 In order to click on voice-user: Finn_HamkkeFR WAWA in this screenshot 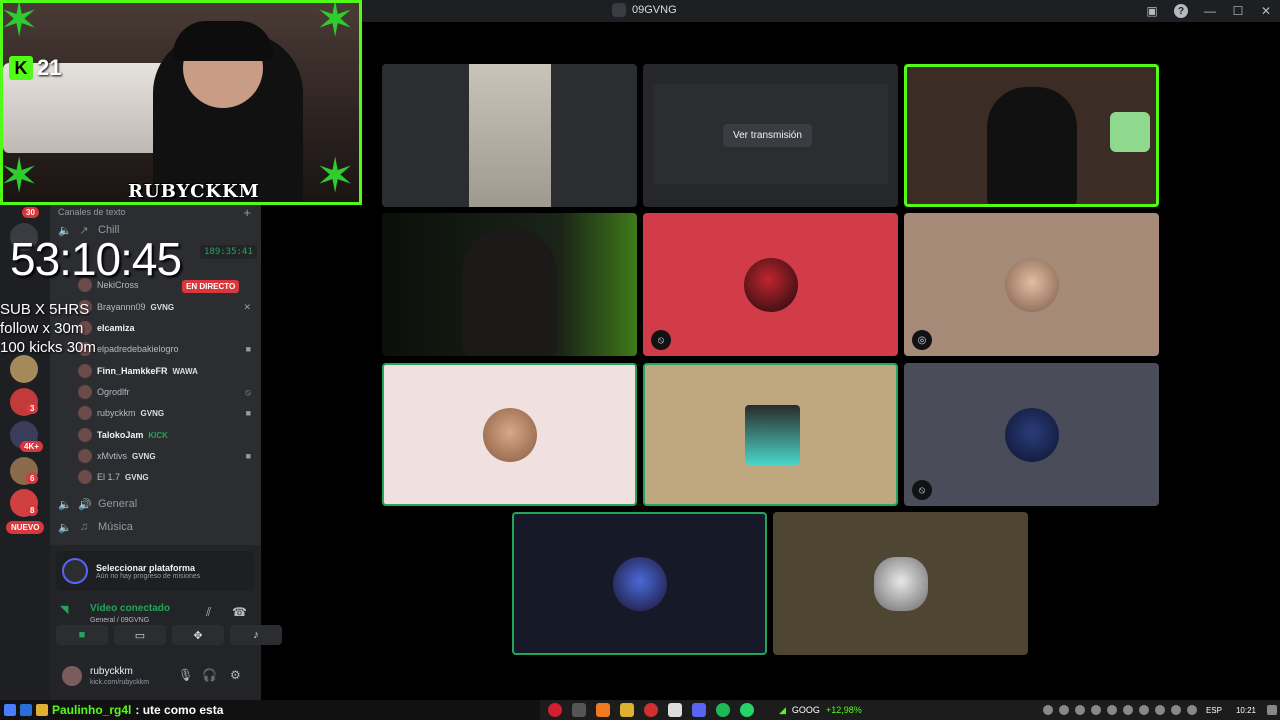, I will do `click(165, 371)`.